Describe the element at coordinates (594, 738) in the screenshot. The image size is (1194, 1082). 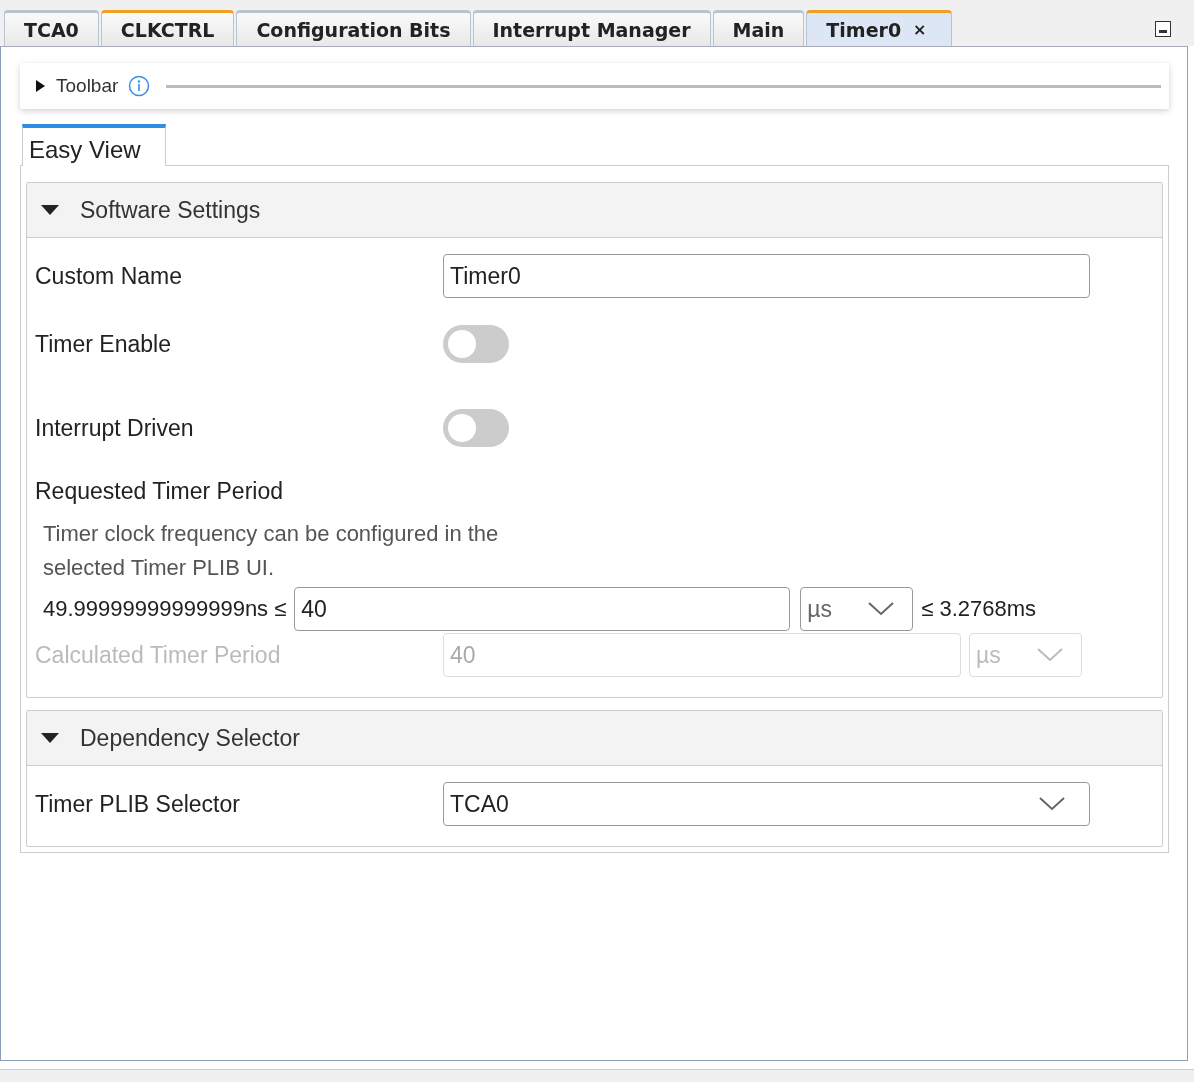
I see `section-header: Dependency Selector` at that location.